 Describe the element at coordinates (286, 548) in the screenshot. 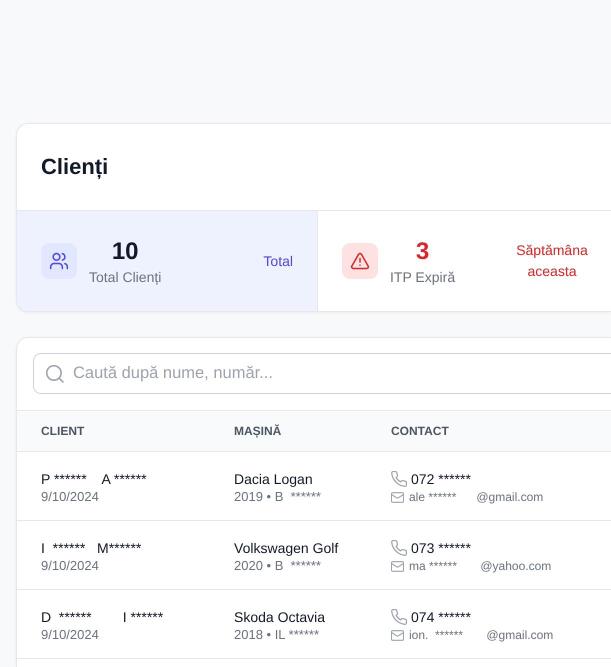

I see `car-model: Volkswagen Golf` at that location.